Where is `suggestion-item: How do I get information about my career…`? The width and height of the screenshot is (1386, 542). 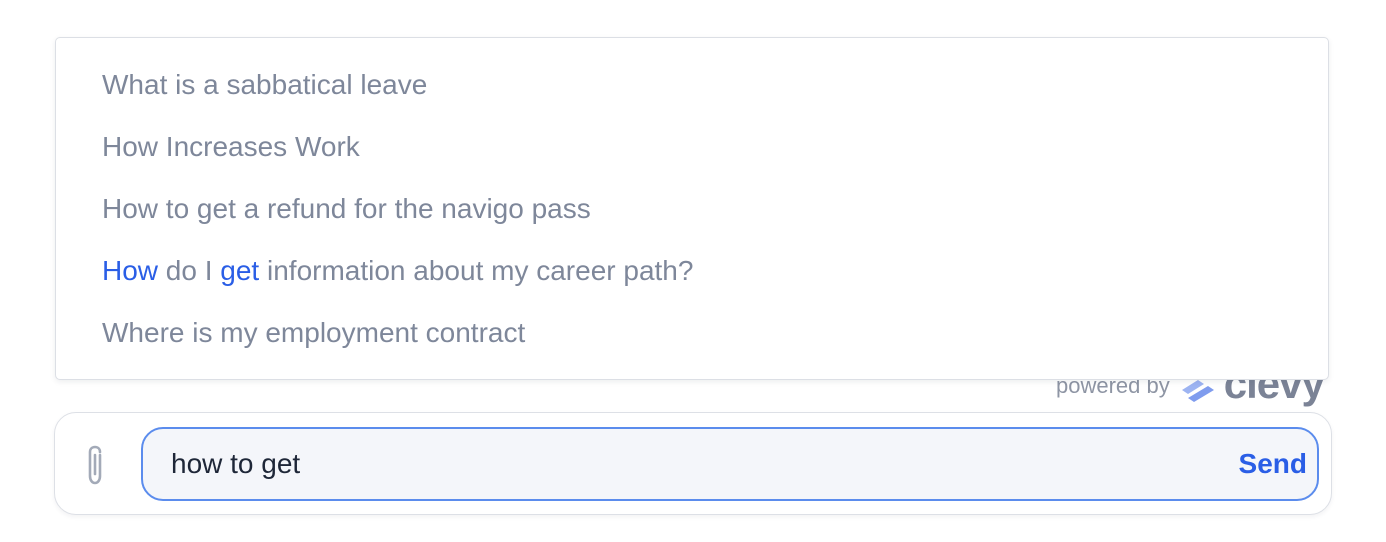 suggestion-item: How do I get information about my career… is located at coordinates (397, 271).